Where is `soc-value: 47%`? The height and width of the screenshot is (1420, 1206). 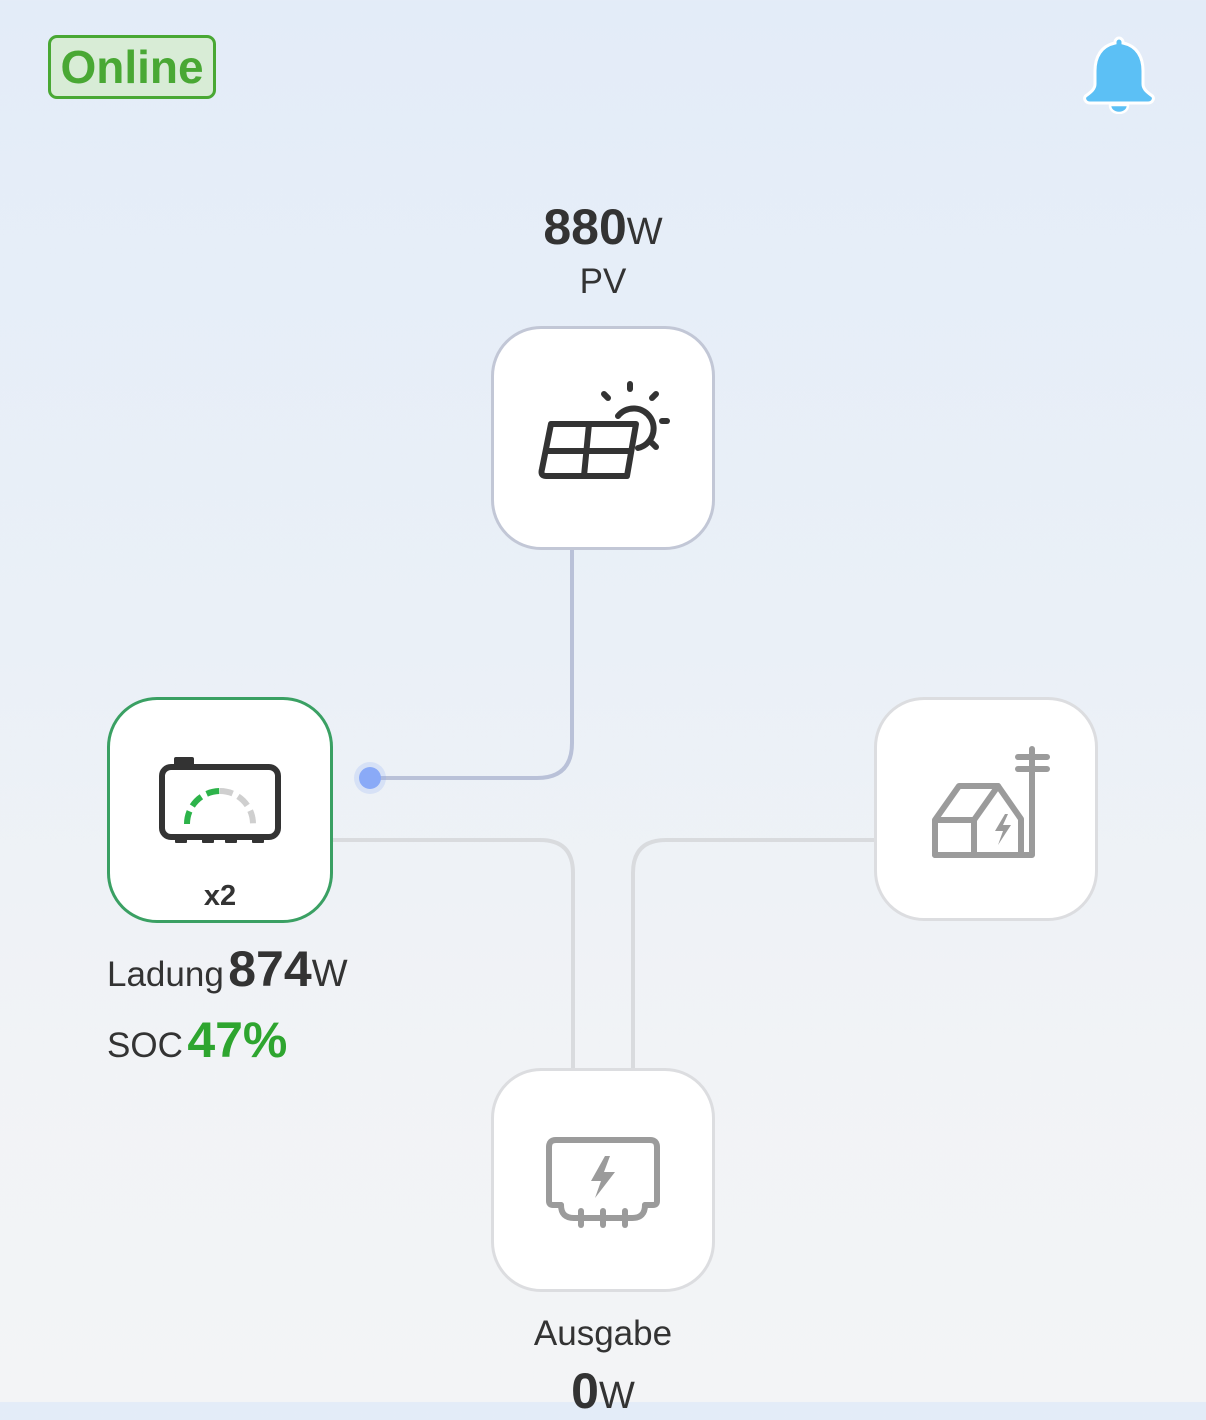 soc-value: 47% is located at coordinates (237, 1040).